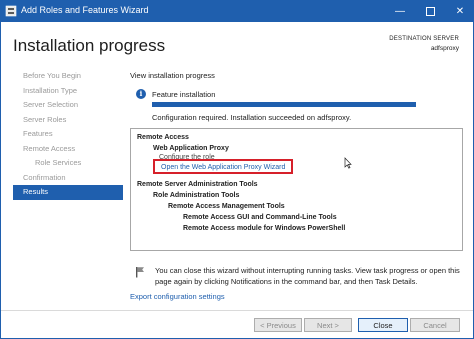 The height and width of the screenshot is (339, 474). Describe the element at coordinates (400, 11) in the screenshot. I see `minimize-button: —` at that location.